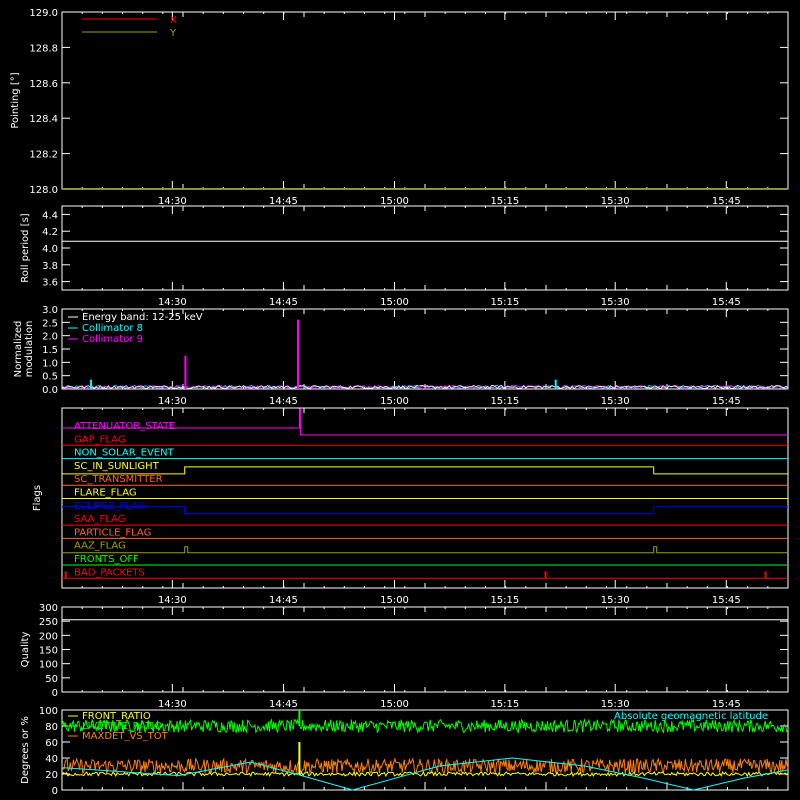 Image resolution: width=800 pixels, height=800 pixels. I want to click on y-tick-label: 60, so click(51, 743).